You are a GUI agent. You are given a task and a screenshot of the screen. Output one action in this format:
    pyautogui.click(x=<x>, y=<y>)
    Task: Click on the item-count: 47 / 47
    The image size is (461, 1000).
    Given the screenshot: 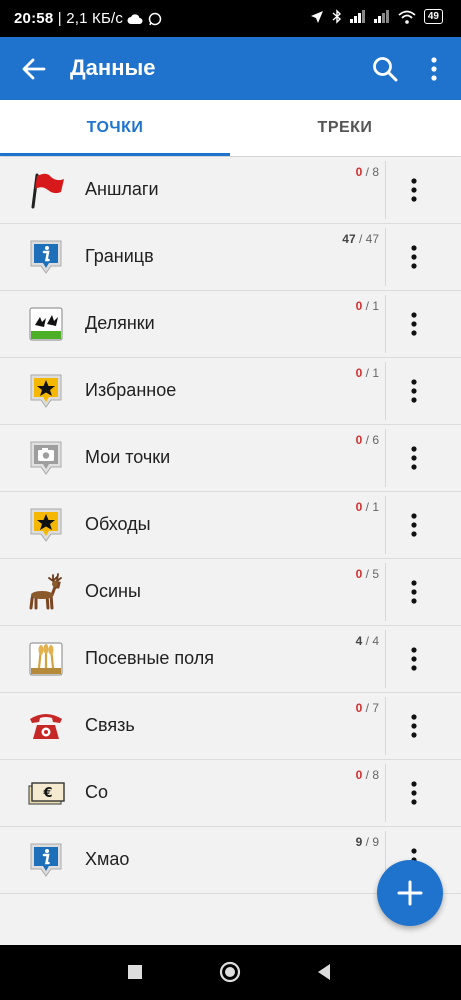 What is the action you would take?
    pyautogui.click(x=360, y=239)
    